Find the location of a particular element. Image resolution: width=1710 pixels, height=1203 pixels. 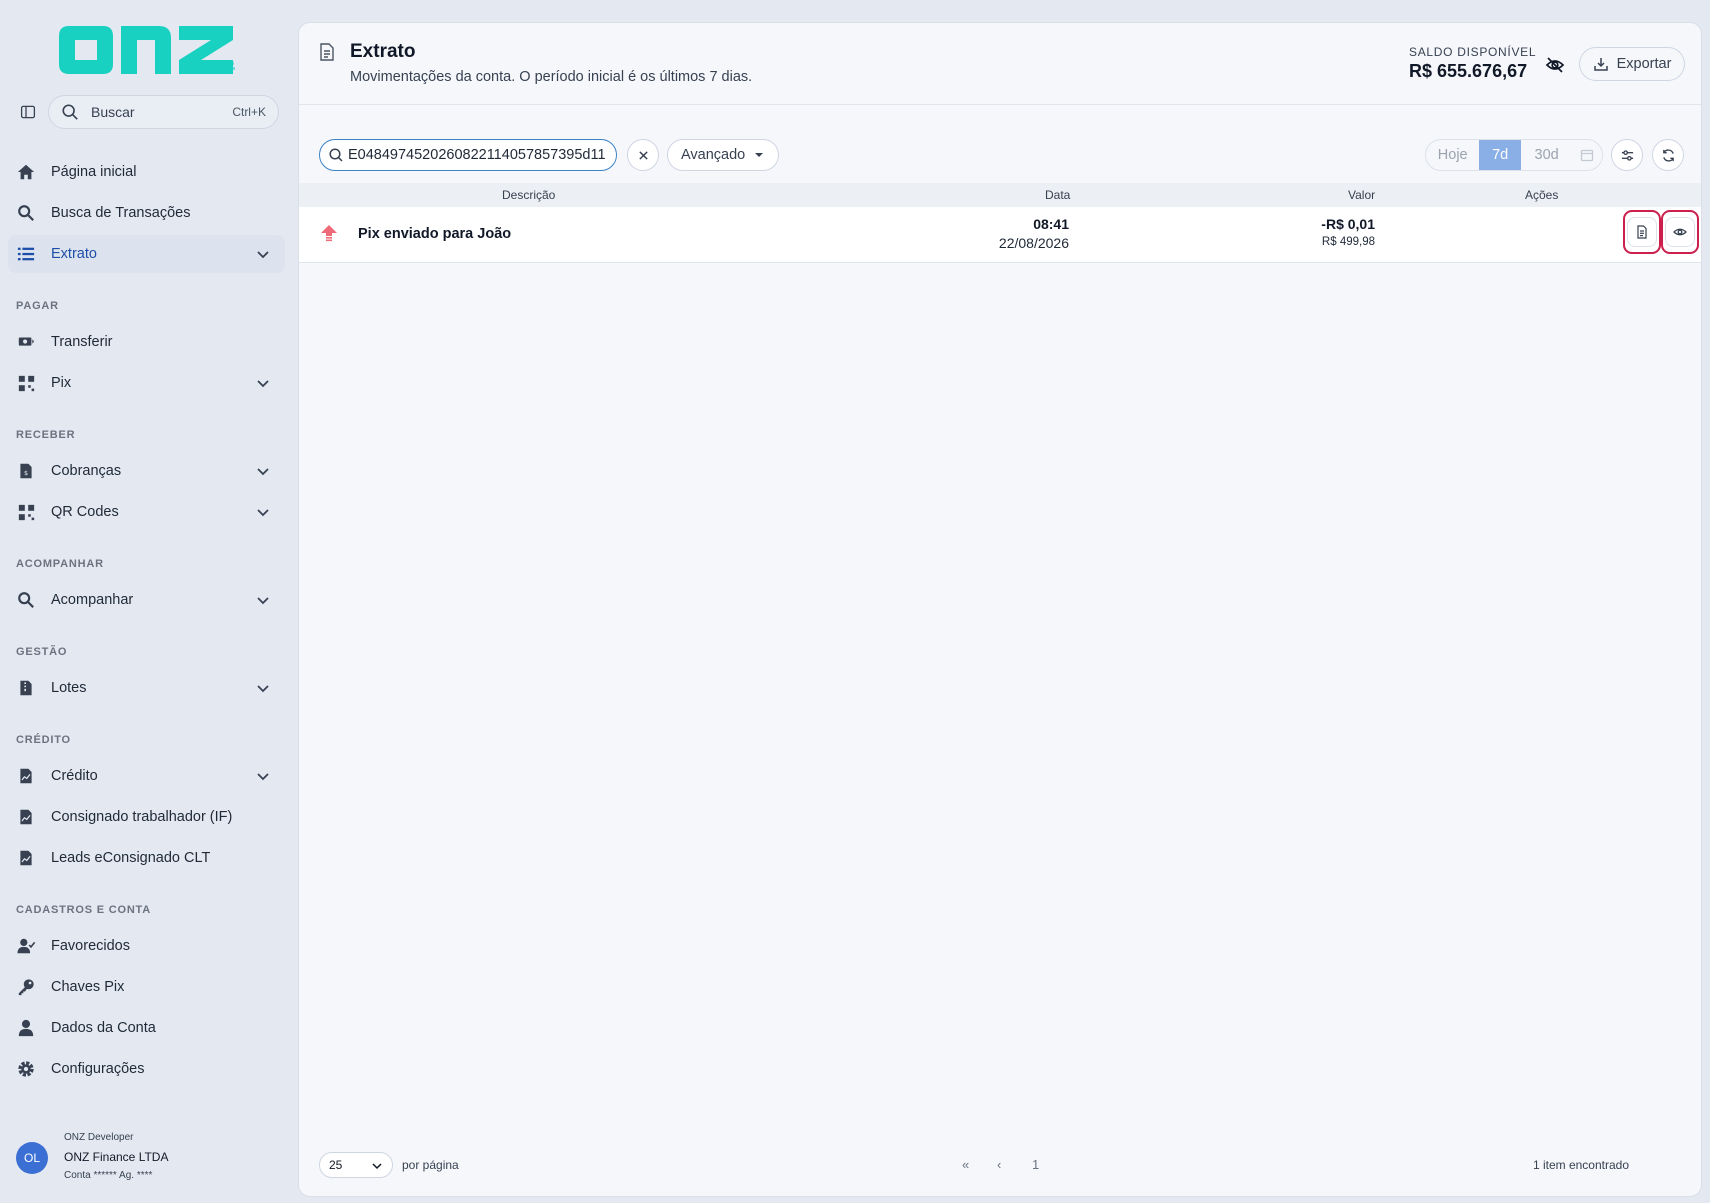

sidebar-item-label: QR Codes is located at coordinates (85, 512).